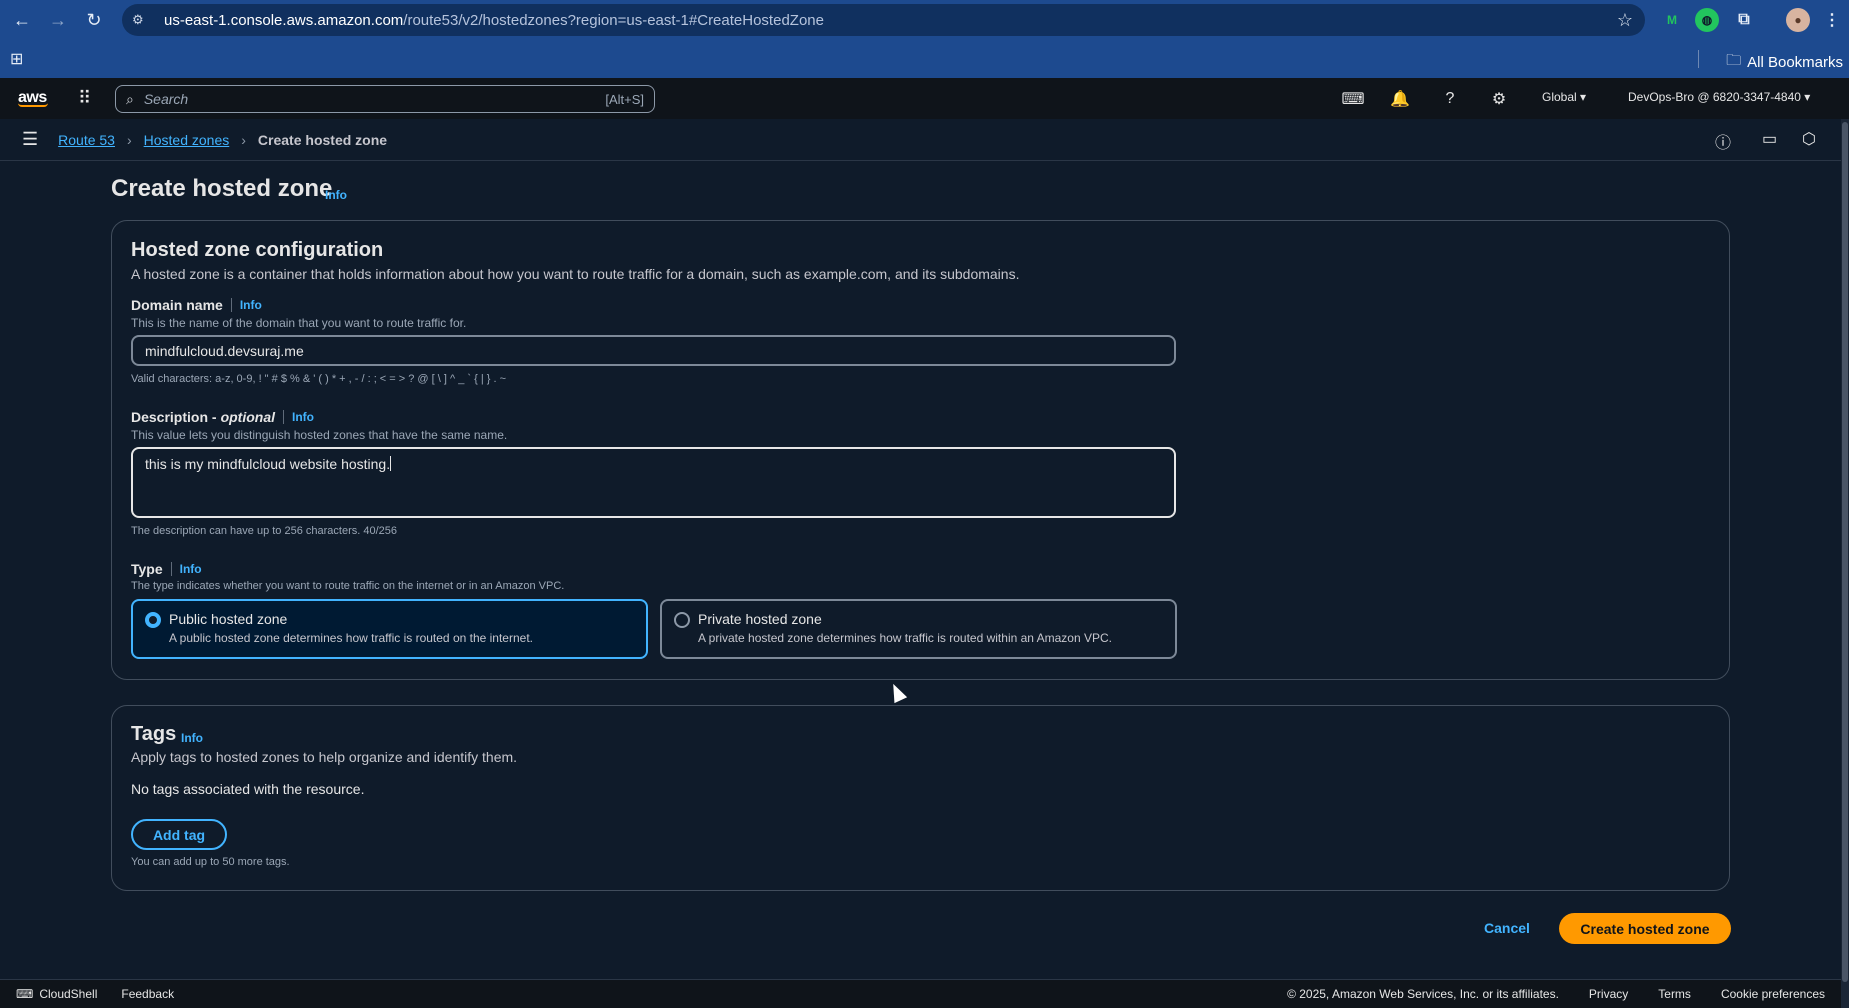 The image size is (1849, 1008). I want to click on tags-heading: Tags, so click(154, 734).